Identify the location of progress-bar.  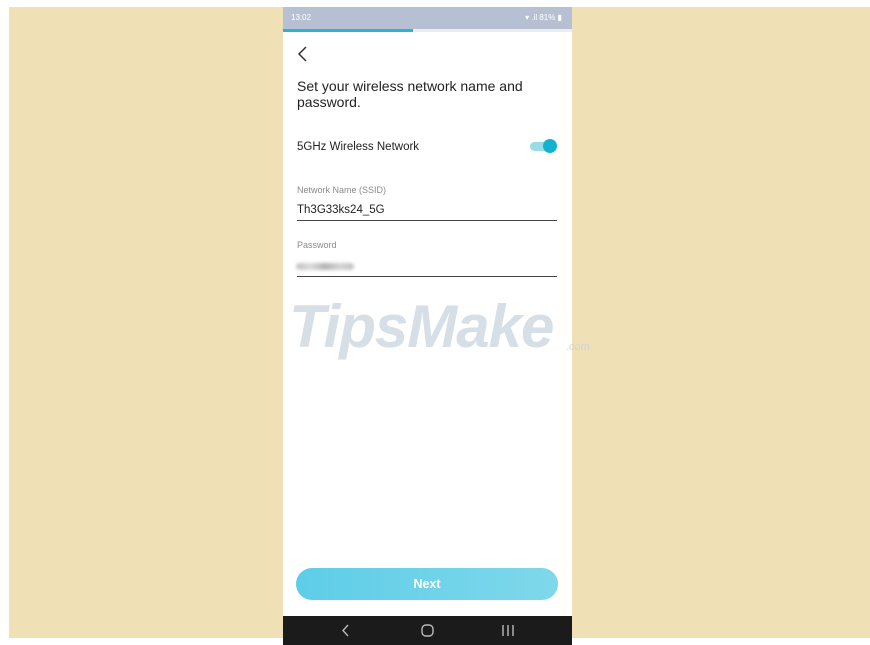
(348, 30).